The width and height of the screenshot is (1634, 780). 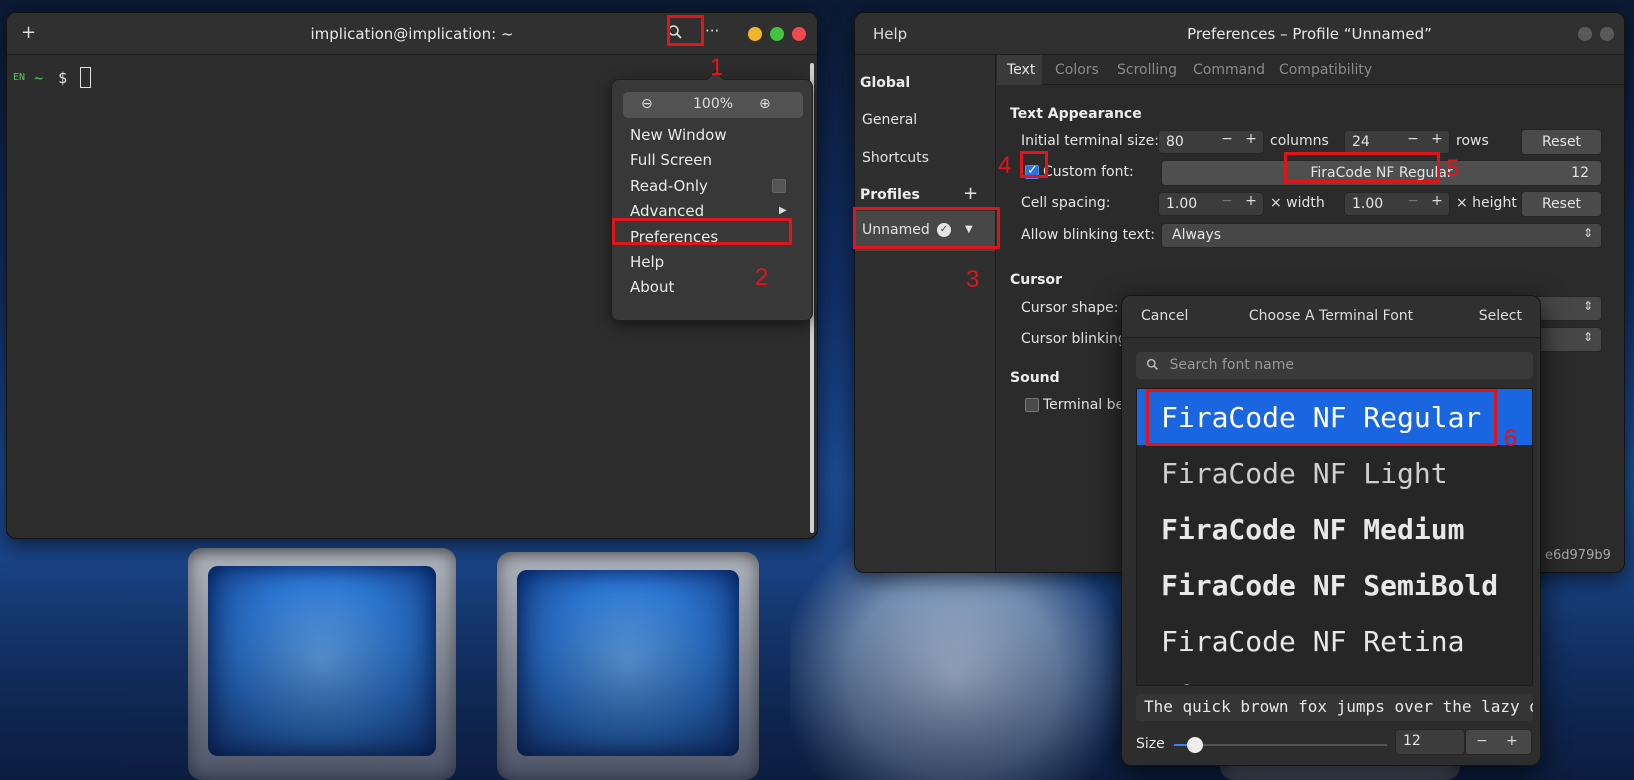 What do you see at coordinates (926, 228) in the screenshot?
I see `annotation-box-profile` at bounding box center [926, 228].